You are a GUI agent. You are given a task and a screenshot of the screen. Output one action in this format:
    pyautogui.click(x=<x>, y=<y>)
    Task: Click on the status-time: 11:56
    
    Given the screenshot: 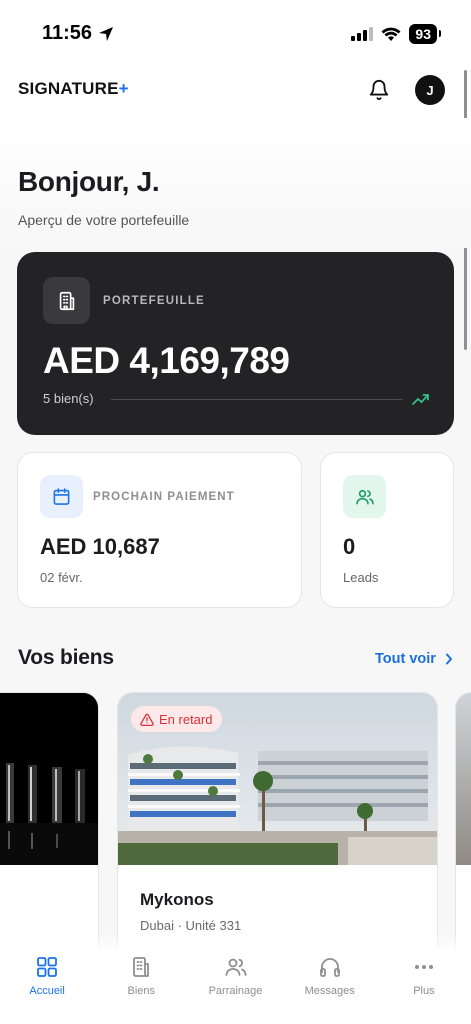 What is the action you would take?
    pyautogui.click(x=78, y=33)
    